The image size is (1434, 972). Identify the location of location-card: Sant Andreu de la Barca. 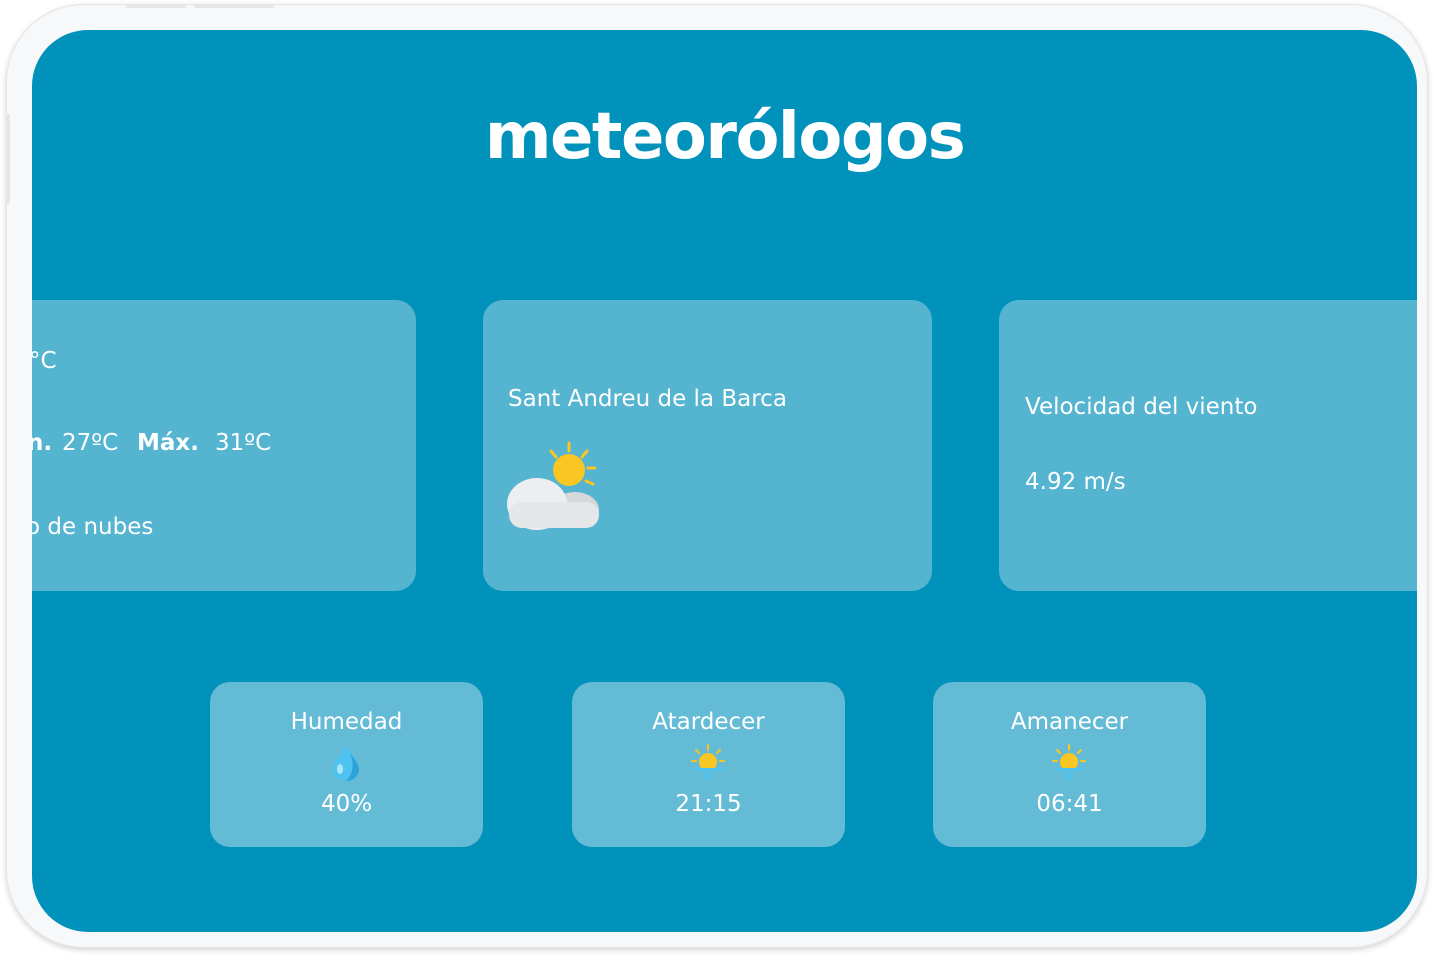
(707, 445).